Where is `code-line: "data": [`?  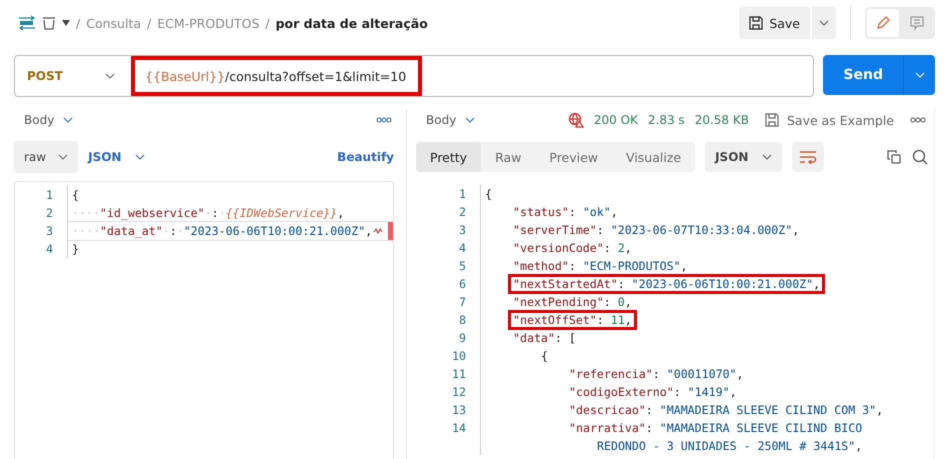
code-line: "data": [ is located at coordinates (544, 338).